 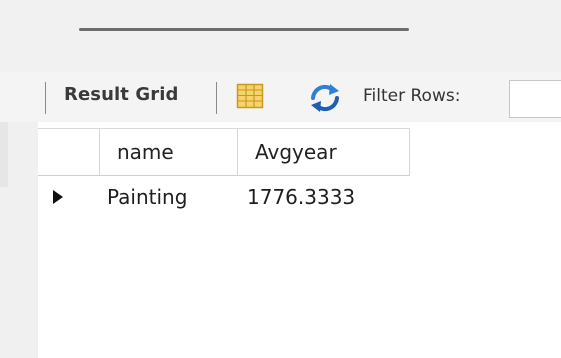 I want to click on table-row: Painting 1776.3333, so click(x=224, y=197).